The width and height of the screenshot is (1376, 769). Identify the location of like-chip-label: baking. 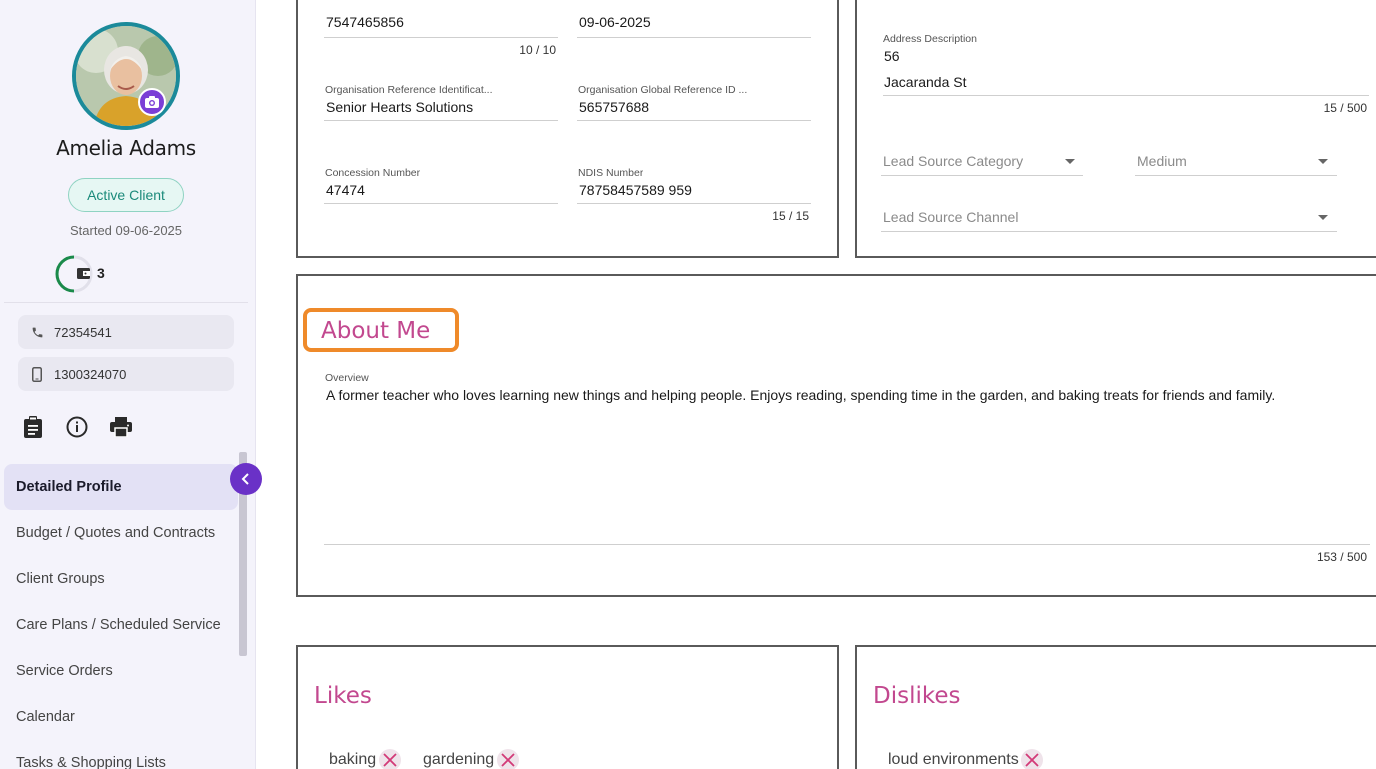
(353, 759).